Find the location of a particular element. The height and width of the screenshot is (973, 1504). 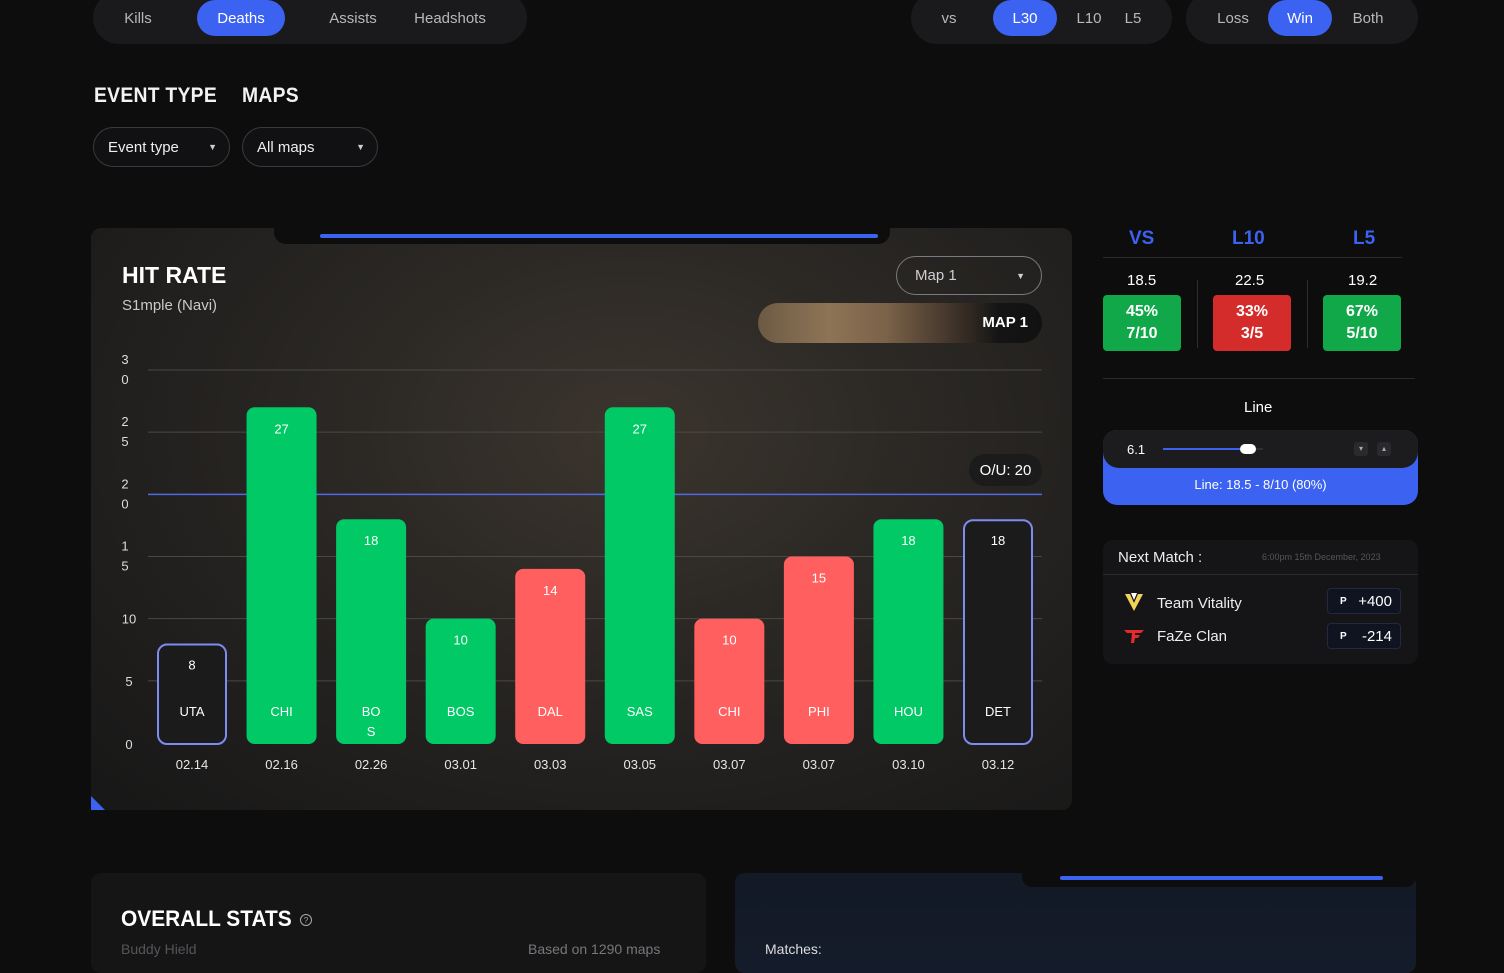

summary-box-l10: 33% 3/5 is located at coordinates (1252, 323).